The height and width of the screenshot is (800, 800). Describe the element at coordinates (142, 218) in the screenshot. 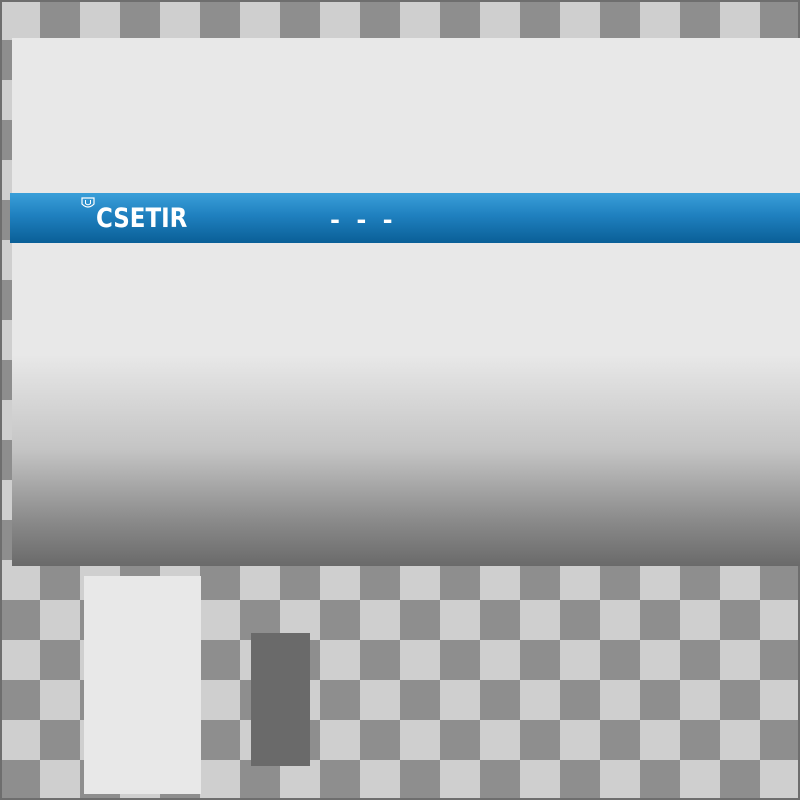

I see `brand-title: CSETIR` at that location.